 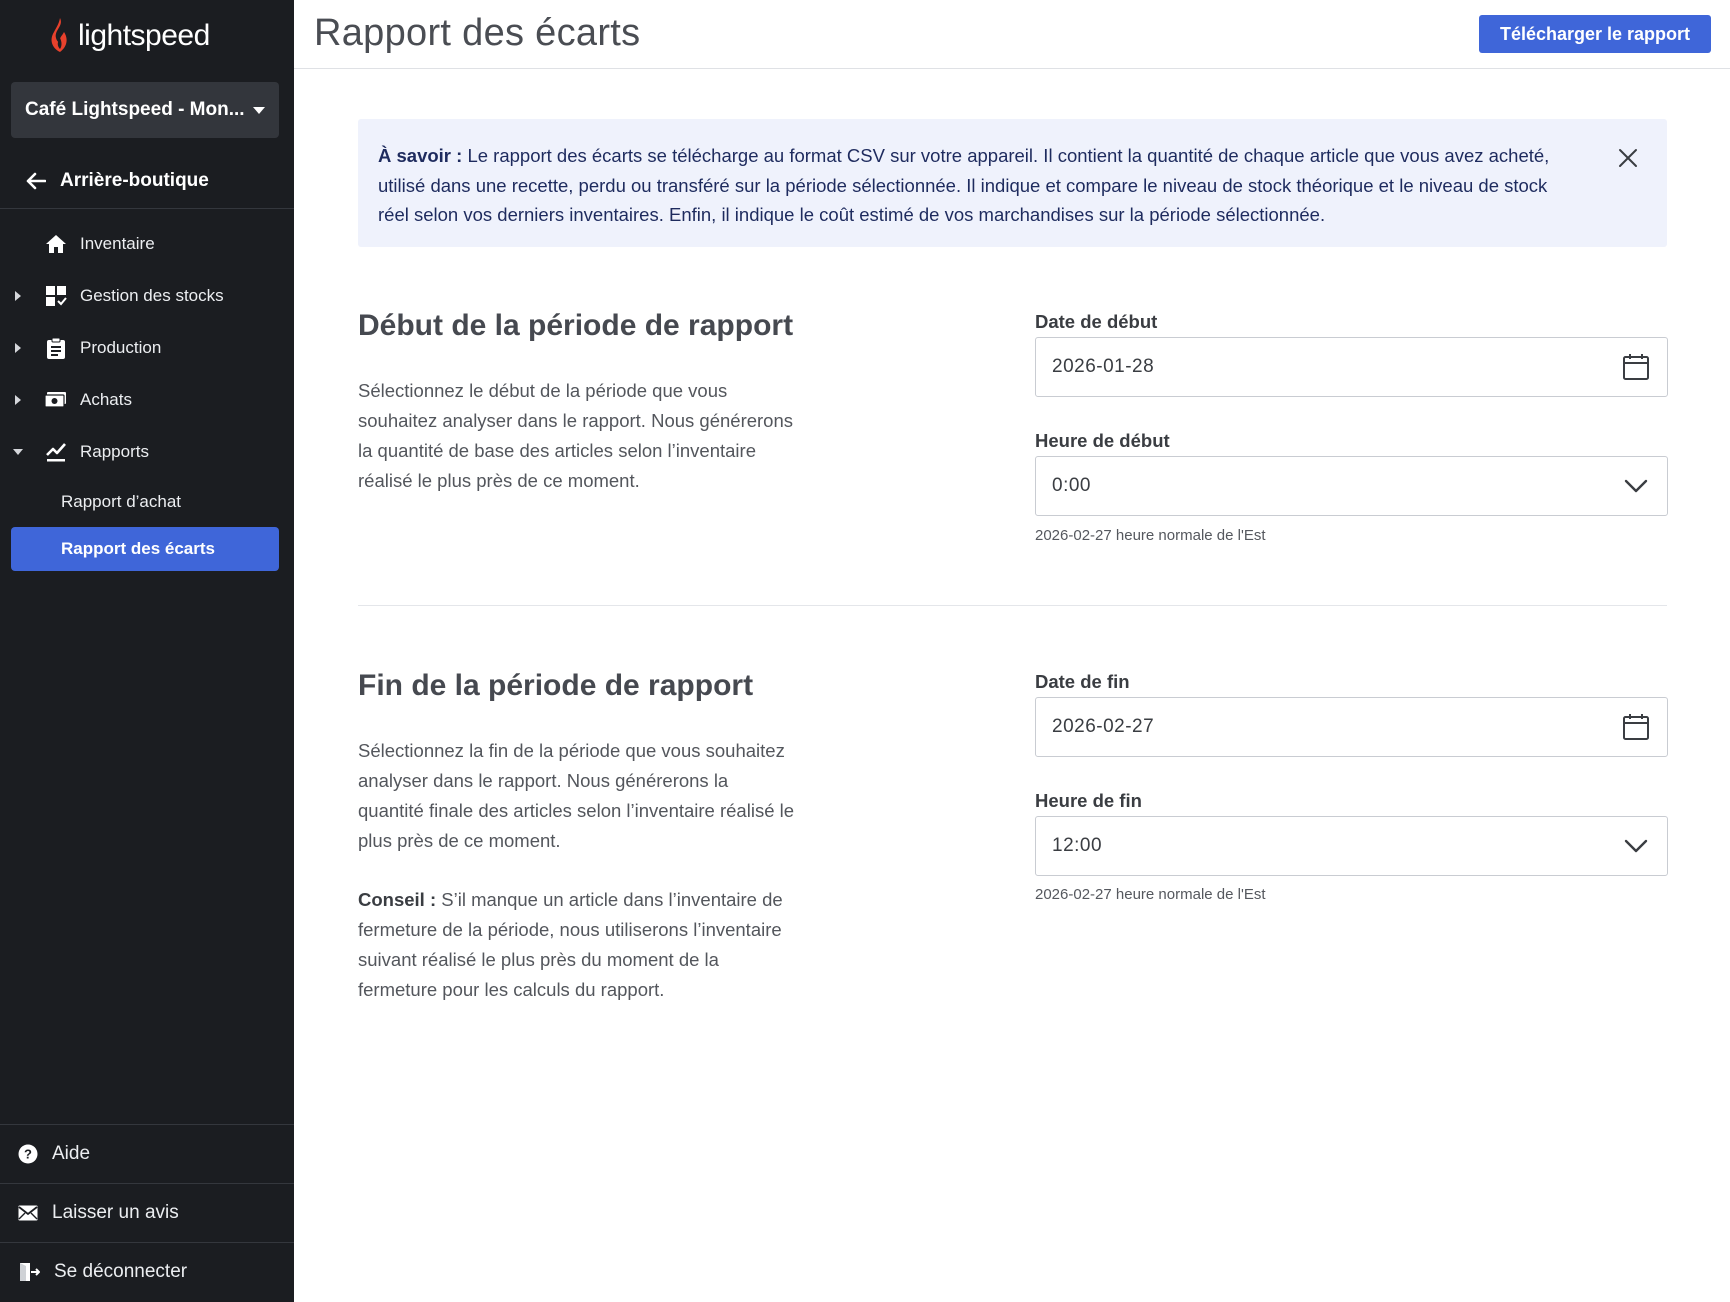 I want to click on section-divider, so click(x=1012, y=605).